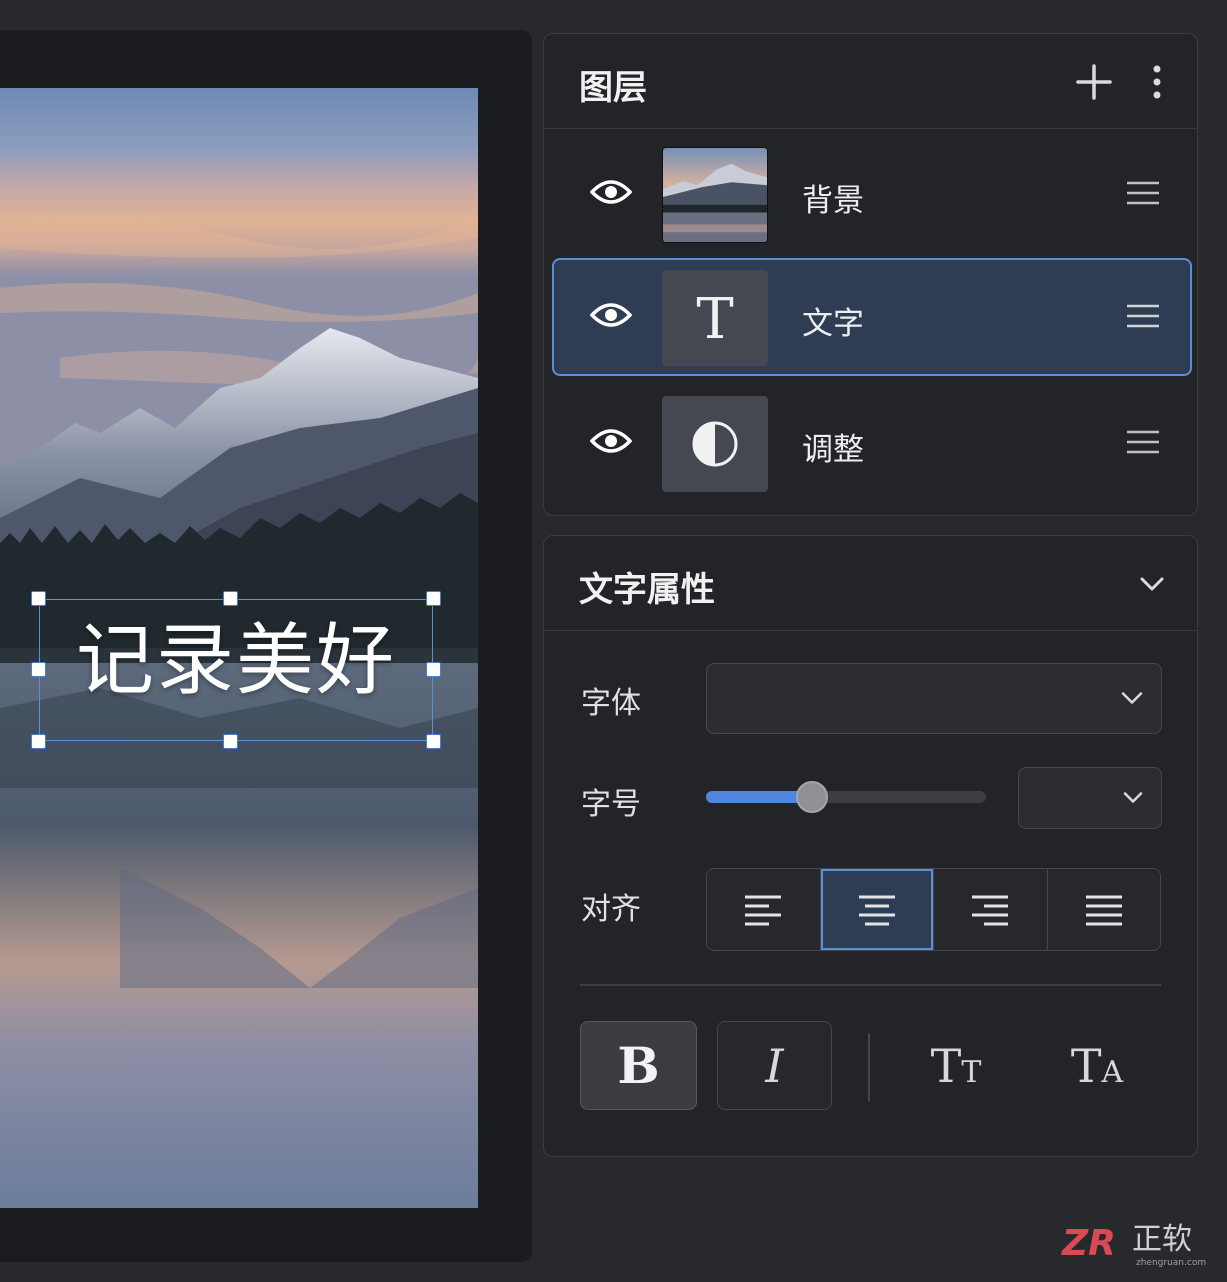  What do you see at coordinates (774, 1065) in the screenshot?
I see `italic-button: I` at bounding box center [774, 1065].